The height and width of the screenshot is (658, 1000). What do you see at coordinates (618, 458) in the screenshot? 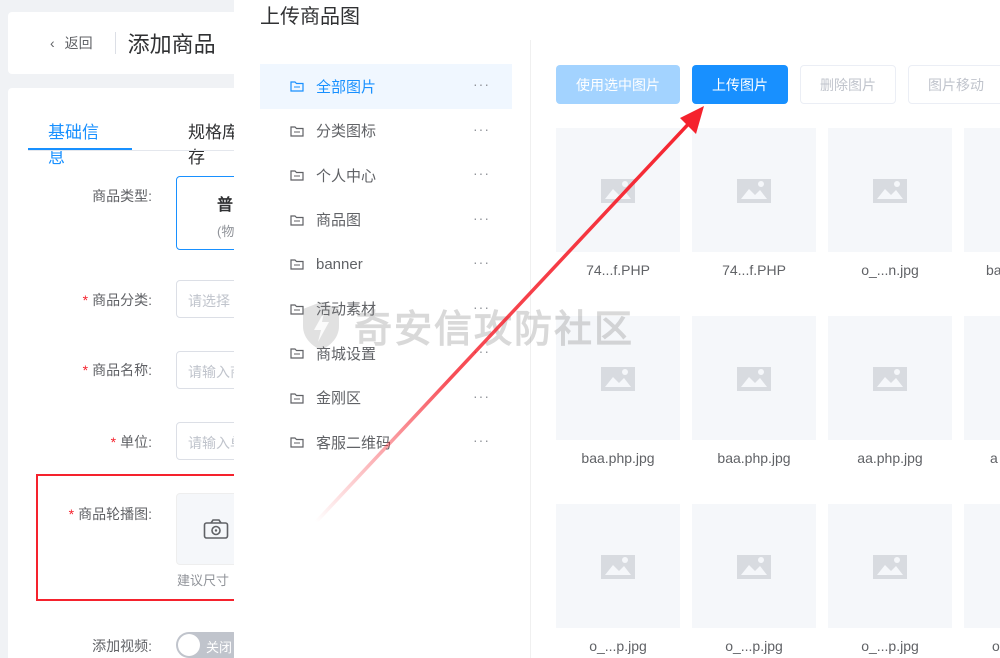
I see `image-filename: baa.php.jpg` at bounding box center [618, 458].